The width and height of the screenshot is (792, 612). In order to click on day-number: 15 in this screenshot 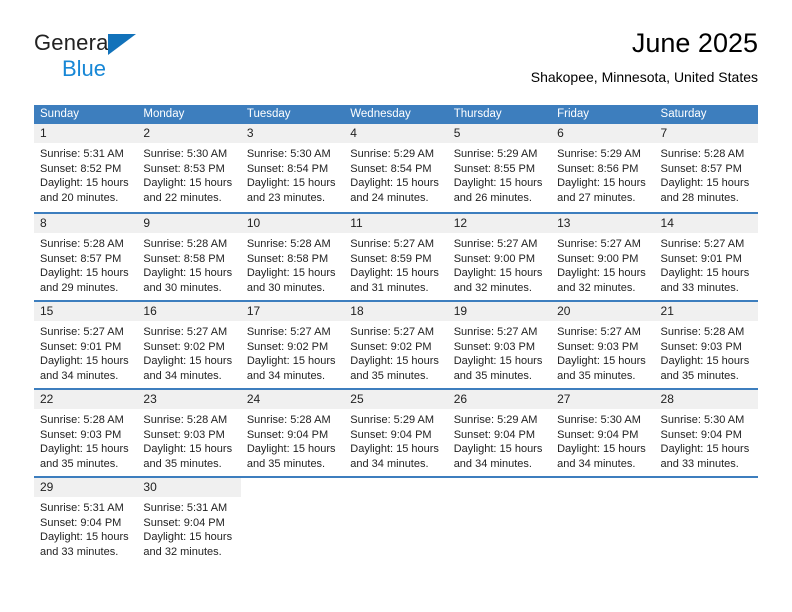, I will do `click(47, 311)`.